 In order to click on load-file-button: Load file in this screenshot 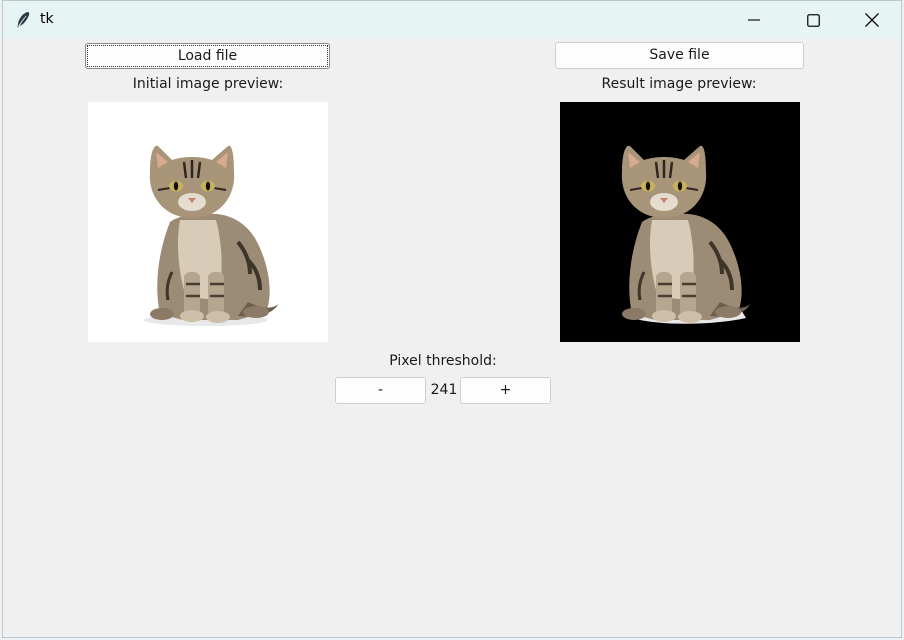, I will do `click(207, 56)`.